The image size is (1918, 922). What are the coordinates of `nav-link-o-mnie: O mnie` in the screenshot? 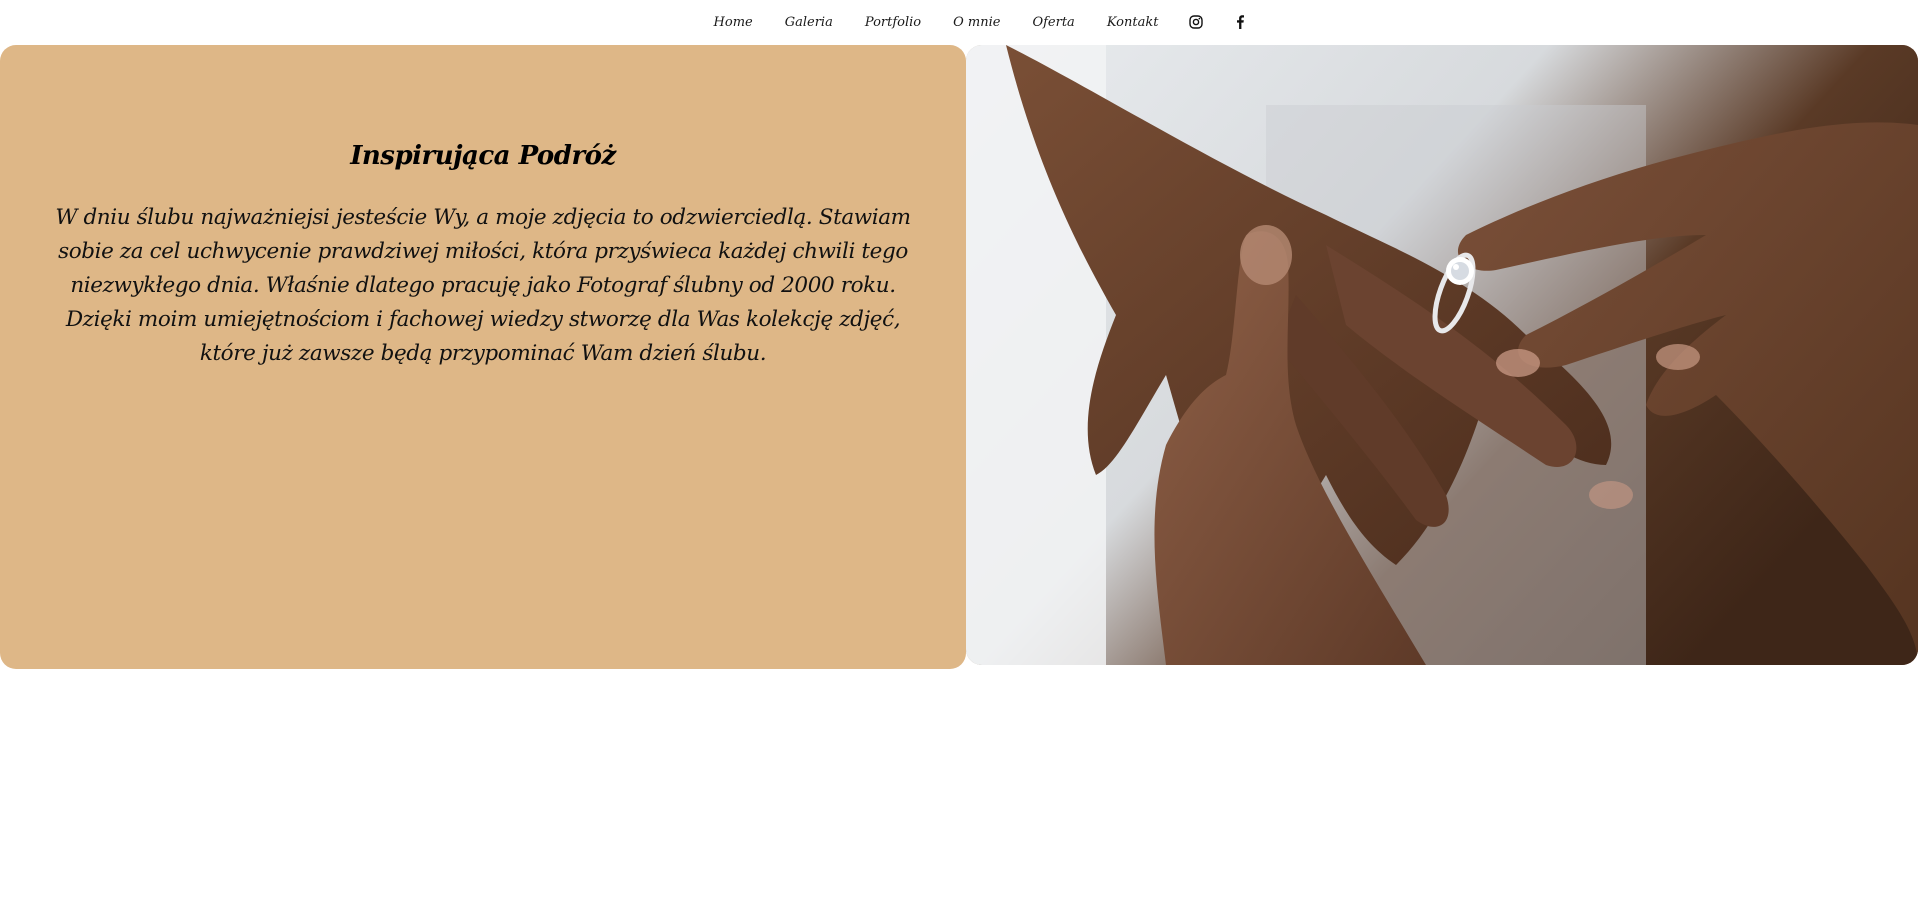 It's located at (976, 22).